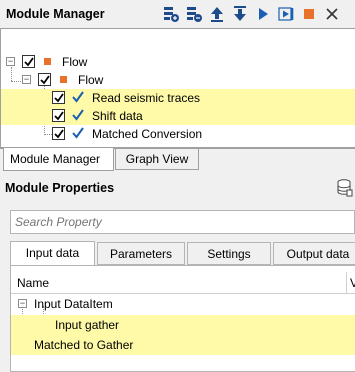 The width and height of the screenshot is (355, 372). I want to click on column-header: Name V, so click(183, 283).